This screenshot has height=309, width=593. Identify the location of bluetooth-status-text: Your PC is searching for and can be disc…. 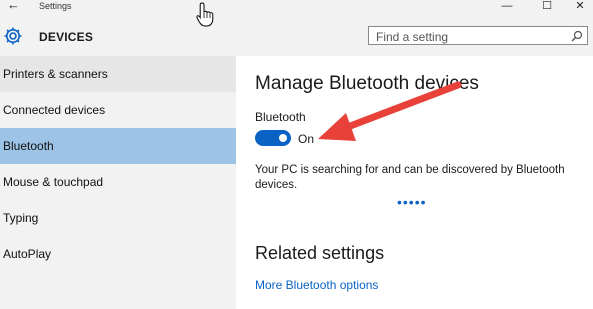
(410, 177).